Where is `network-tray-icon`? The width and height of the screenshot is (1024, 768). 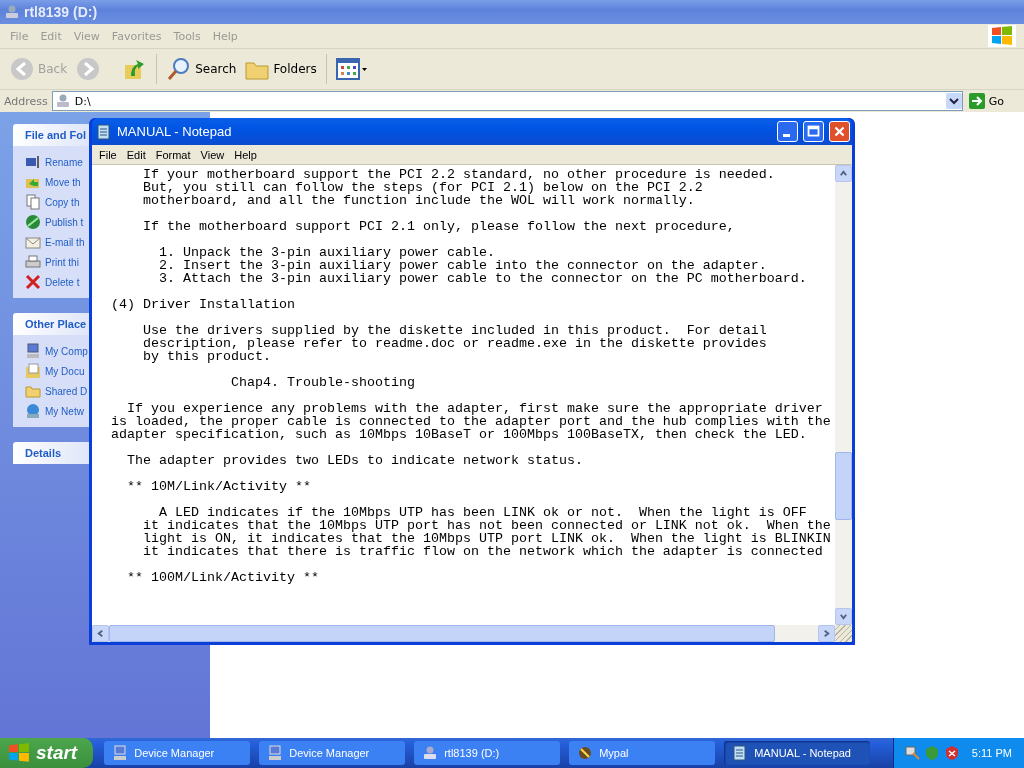
network-tray-icon is located at coordinates (911, 753).